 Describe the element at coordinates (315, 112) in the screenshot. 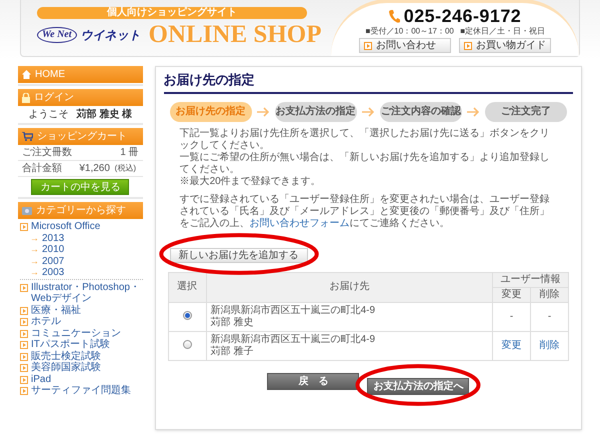

I see `progress-step: お支払方法の指定` at that location.